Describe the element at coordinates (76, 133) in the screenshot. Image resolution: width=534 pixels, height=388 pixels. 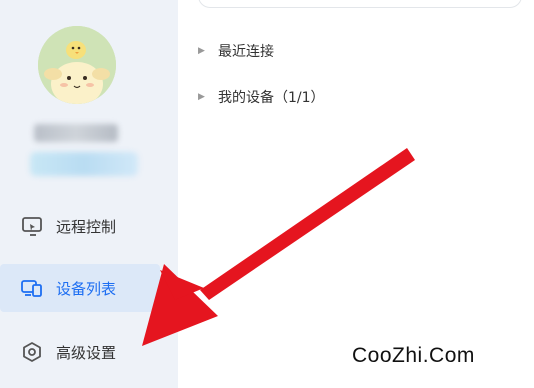
I see `username-blurred` at that location.